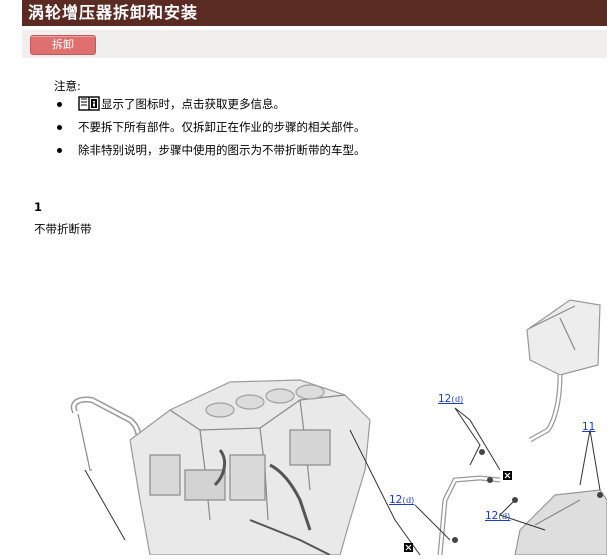  I want to click on note-item: 不要拆下所有部件。仅拆卸正在作业的步骤的相关部件。, so click(246, 130).